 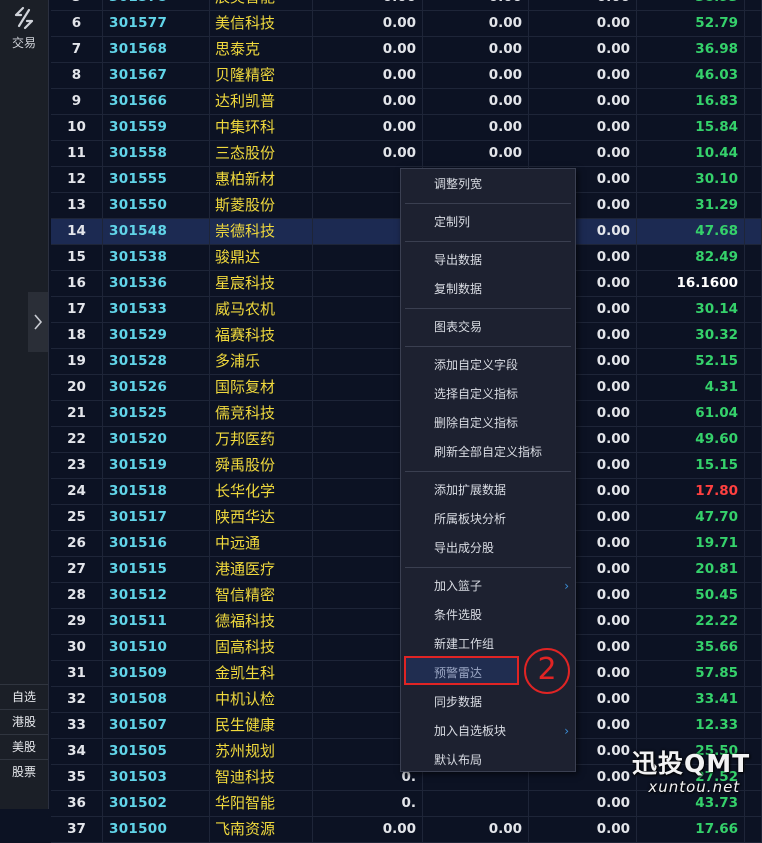 I want to click on price-cell: 50.45, so click(x=691, y=595).